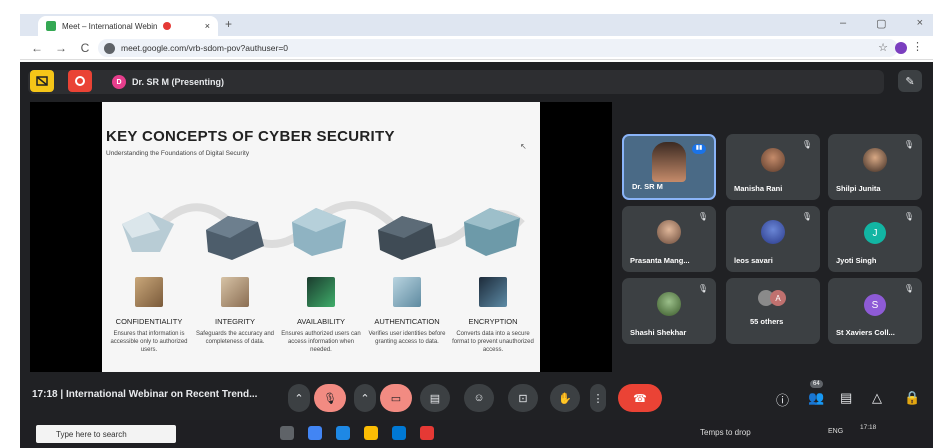  What do you see at coordinates (725, 432) in the screenshot?
I see `weather-widget: Temps to drop` at bounding box center [725, 432].